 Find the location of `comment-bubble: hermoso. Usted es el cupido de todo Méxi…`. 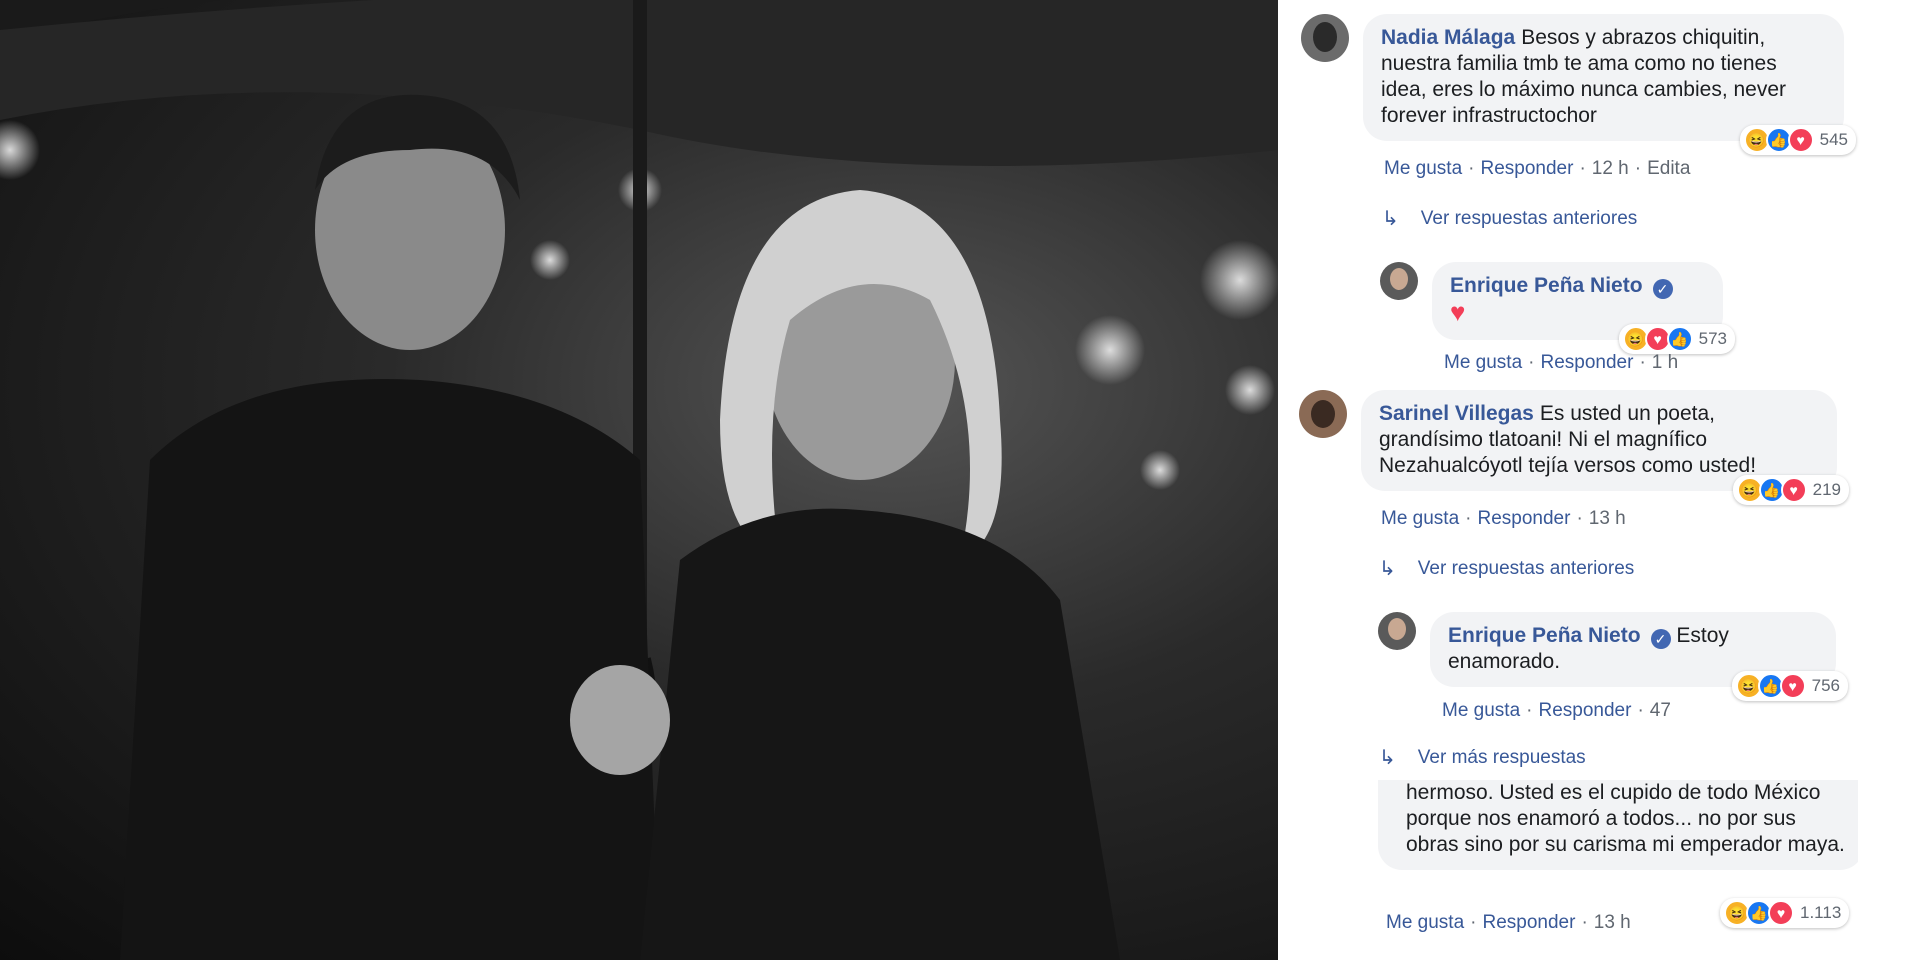

comment-bubble: hermoso. Usted es el cupido de todo Méxi… is located at coordinates (1618, 825).